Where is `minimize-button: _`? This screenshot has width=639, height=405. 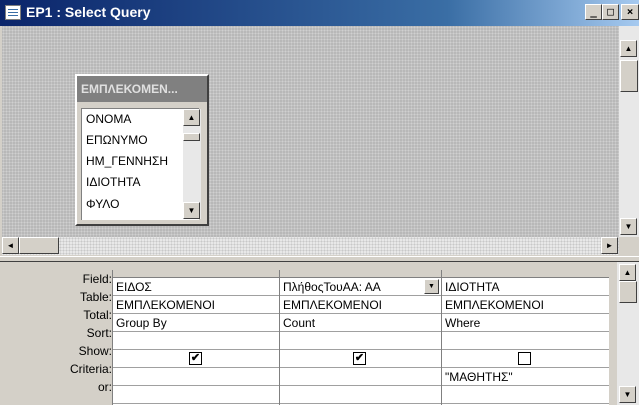 minimize-button: _ is located at coordinates (593, 12).